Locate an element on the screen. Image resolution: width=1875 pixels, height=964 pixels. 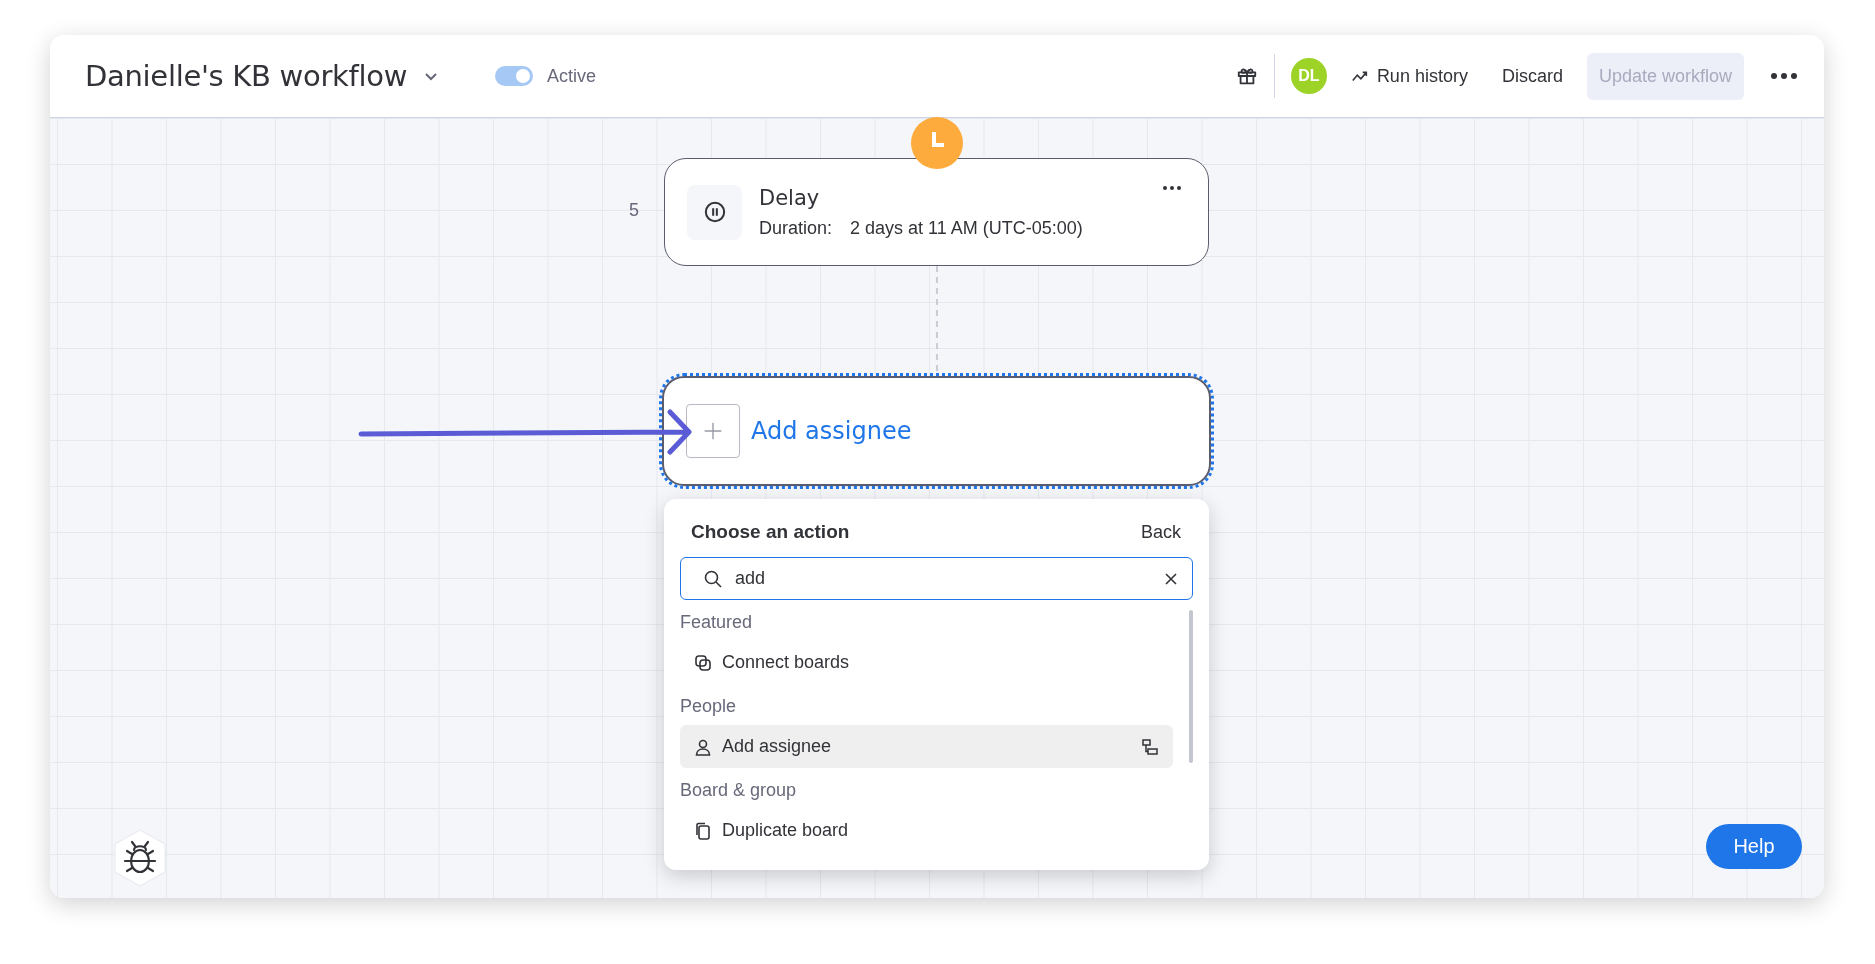
pause-icon is located at coordinates (714, 212).